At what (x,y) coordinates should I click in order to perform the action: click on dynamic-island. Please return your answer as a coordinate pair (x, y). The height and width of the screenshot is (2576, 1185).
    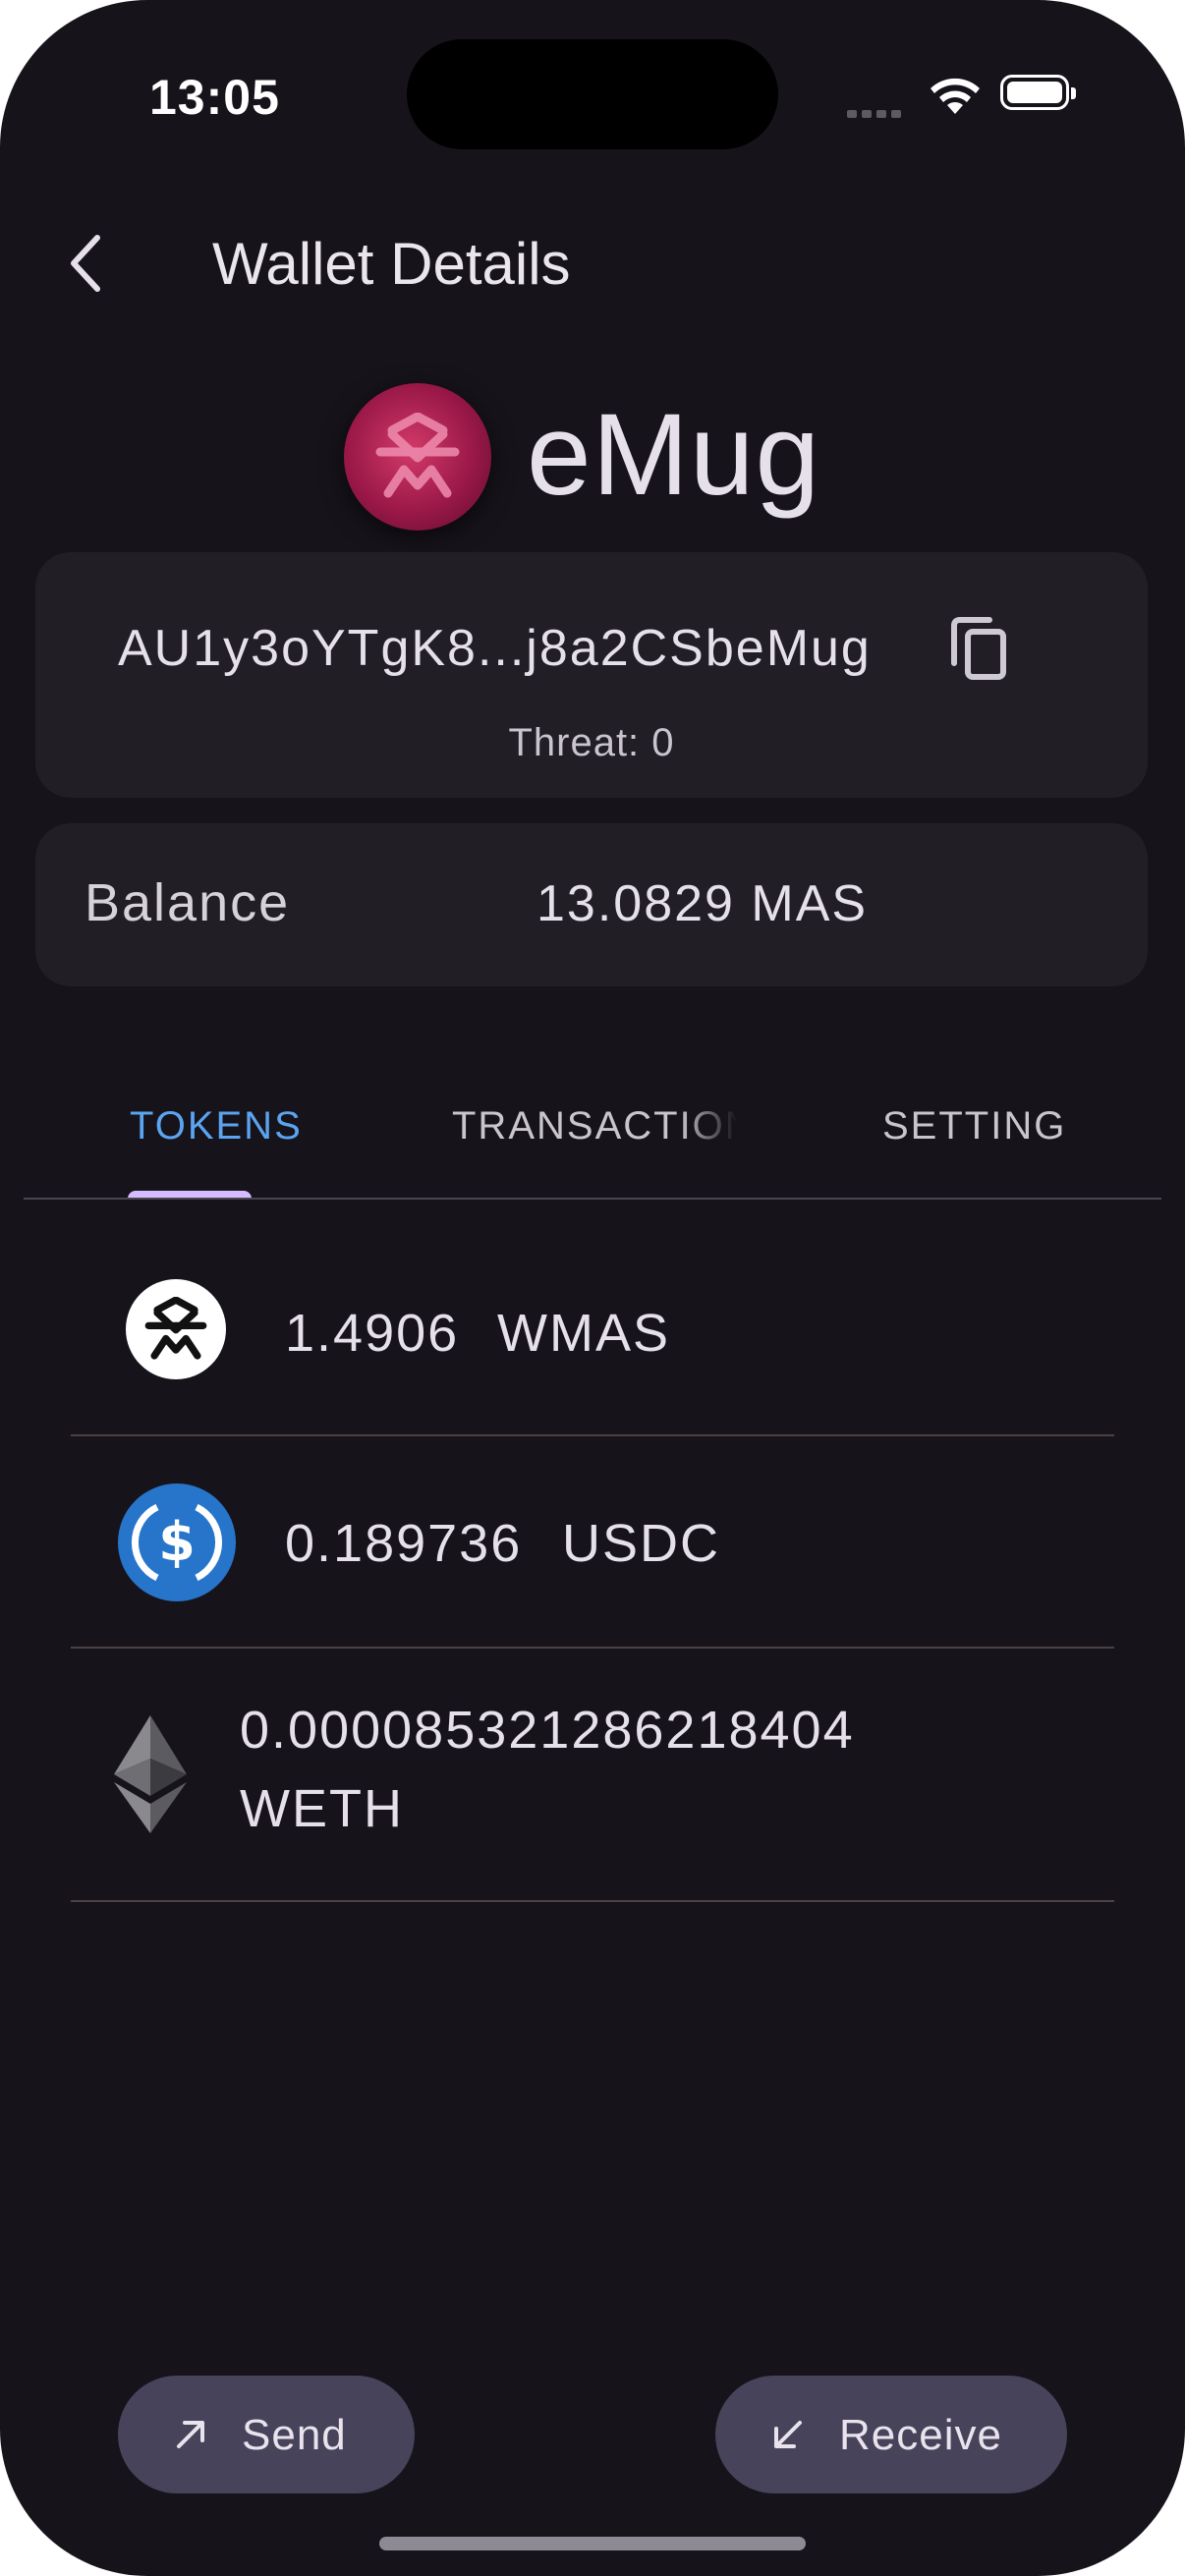
    Looking at the image, I should click on (592, 94).